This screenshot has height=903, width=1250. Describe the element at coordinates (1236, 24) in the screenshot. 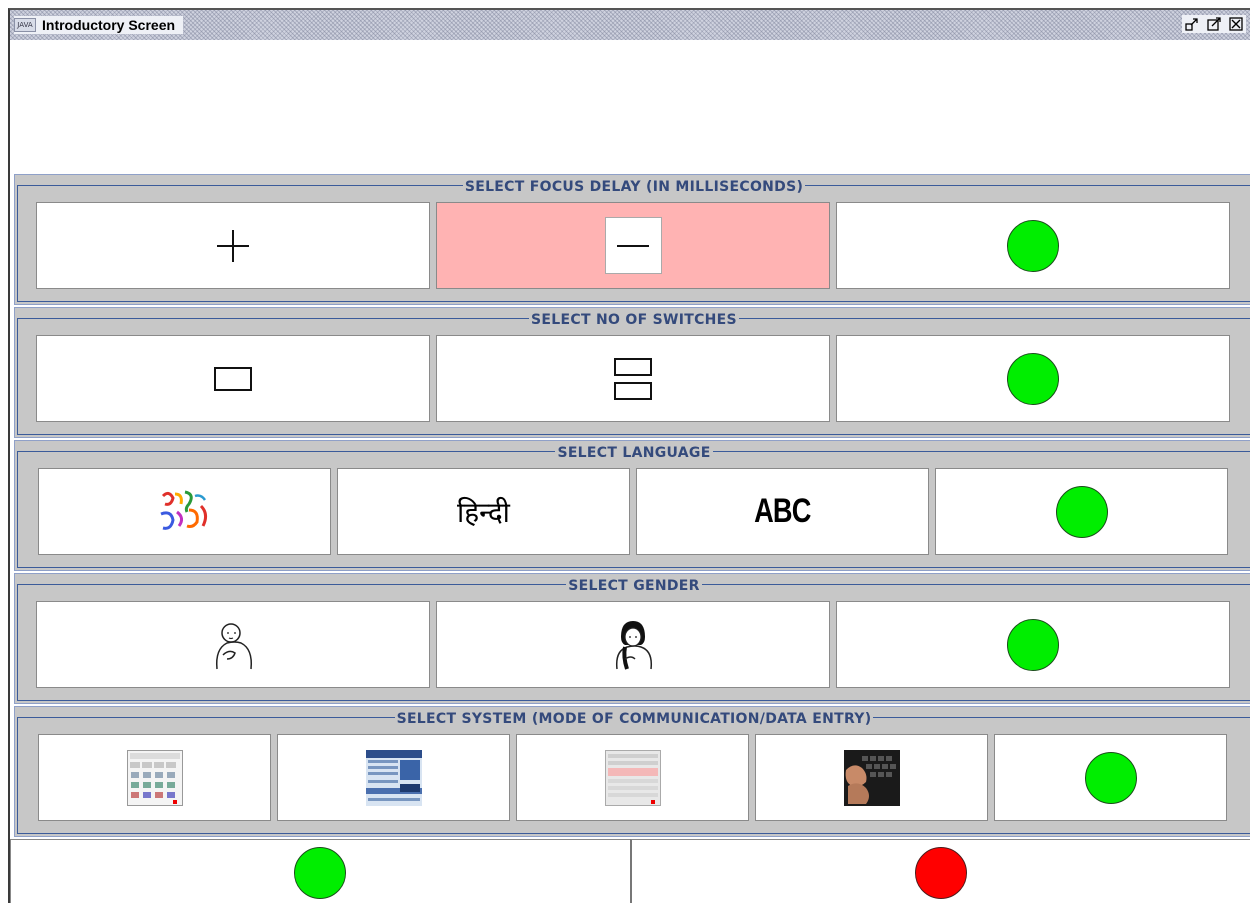

I see `close-icon` at that location.